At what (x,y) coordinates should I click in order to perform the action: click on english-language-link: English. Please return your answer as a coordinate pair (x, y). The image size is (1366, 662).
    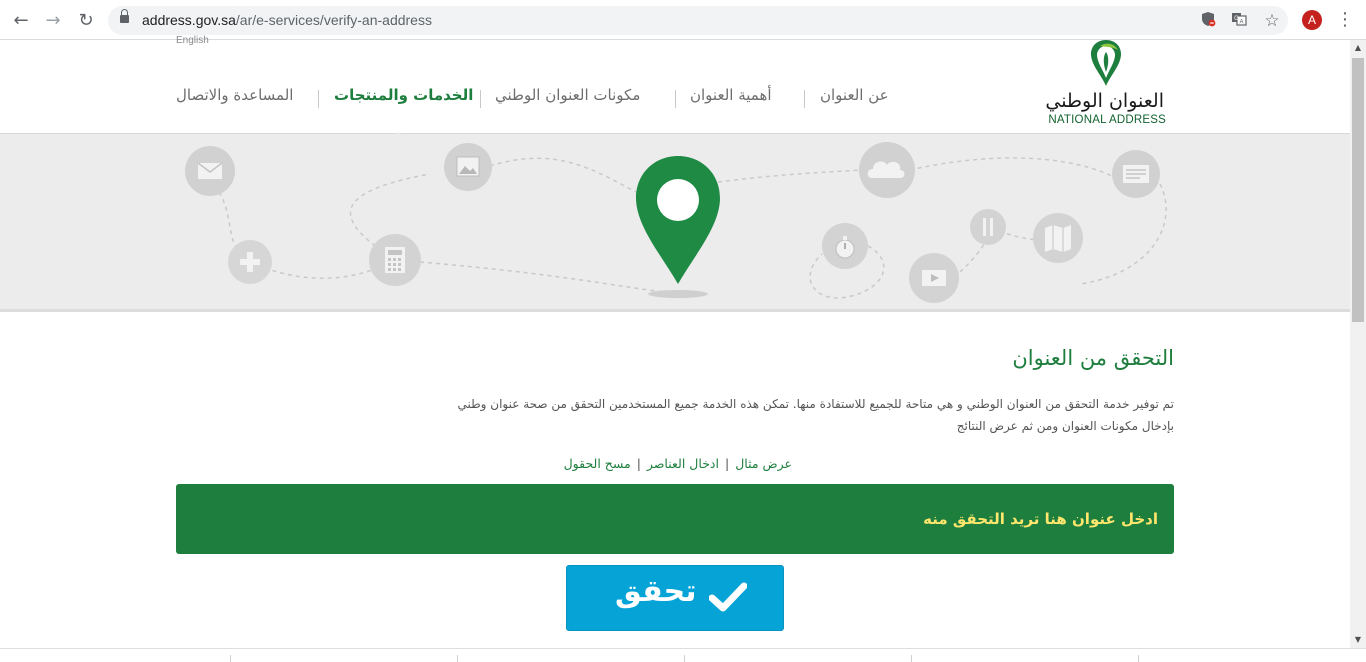
    Looking at the image, I should click on (192, 40).